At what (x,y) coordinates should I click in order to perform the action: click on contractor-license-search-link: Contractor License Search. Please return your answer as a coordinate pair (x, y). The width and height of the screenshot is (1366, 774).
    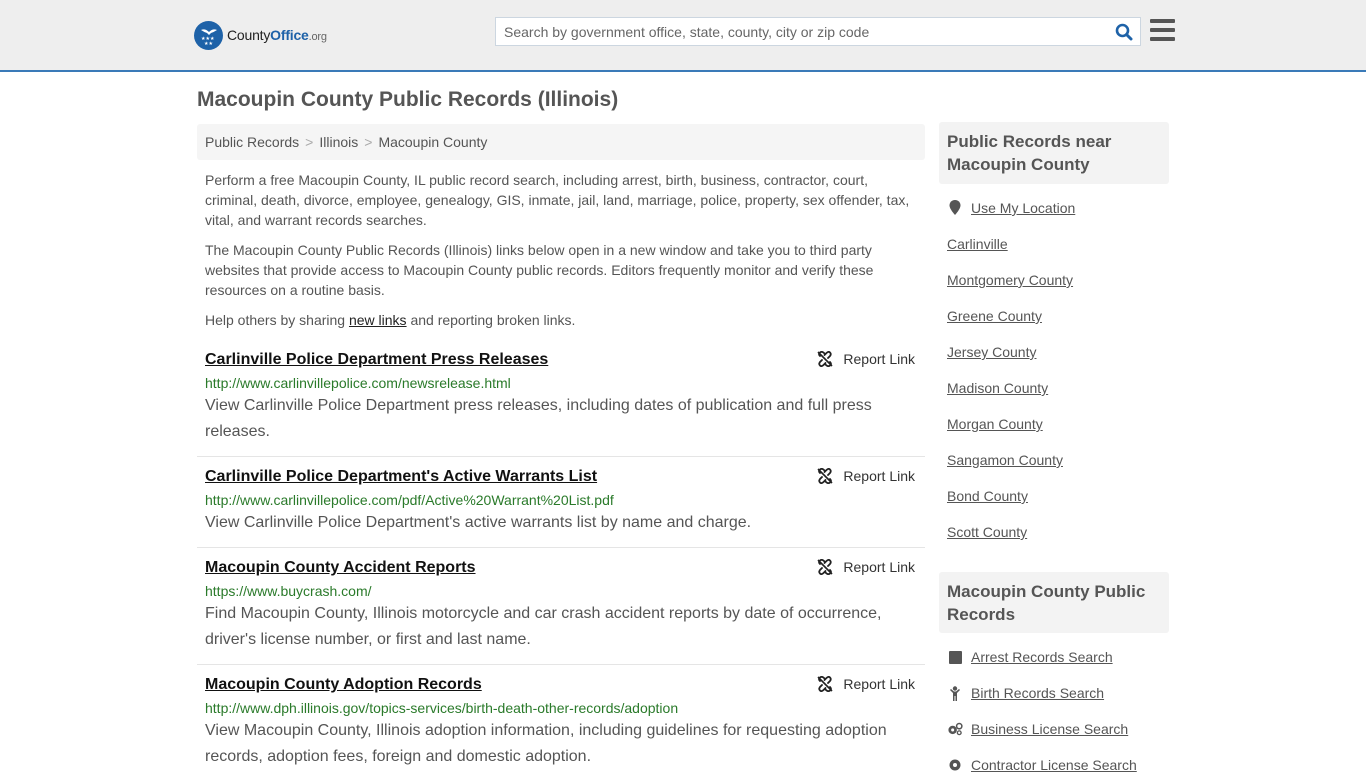
    Looking at the image, I should click on (1054, 765).